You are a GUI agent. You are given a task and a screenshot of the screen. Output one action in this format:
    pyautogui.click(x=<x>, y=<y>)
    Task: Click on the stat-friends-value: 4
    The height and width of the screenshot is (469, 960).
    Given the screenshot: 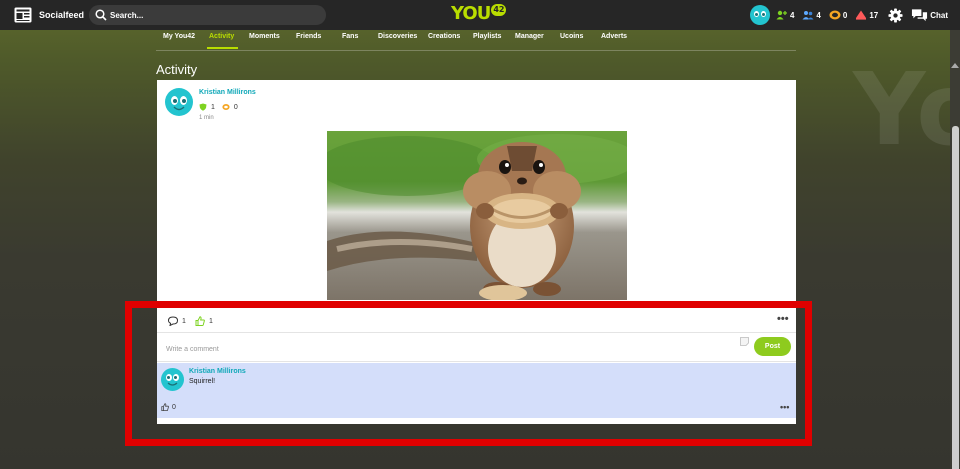 What is the action you would take?
    pyautogui.click(x=792, y=15)
    